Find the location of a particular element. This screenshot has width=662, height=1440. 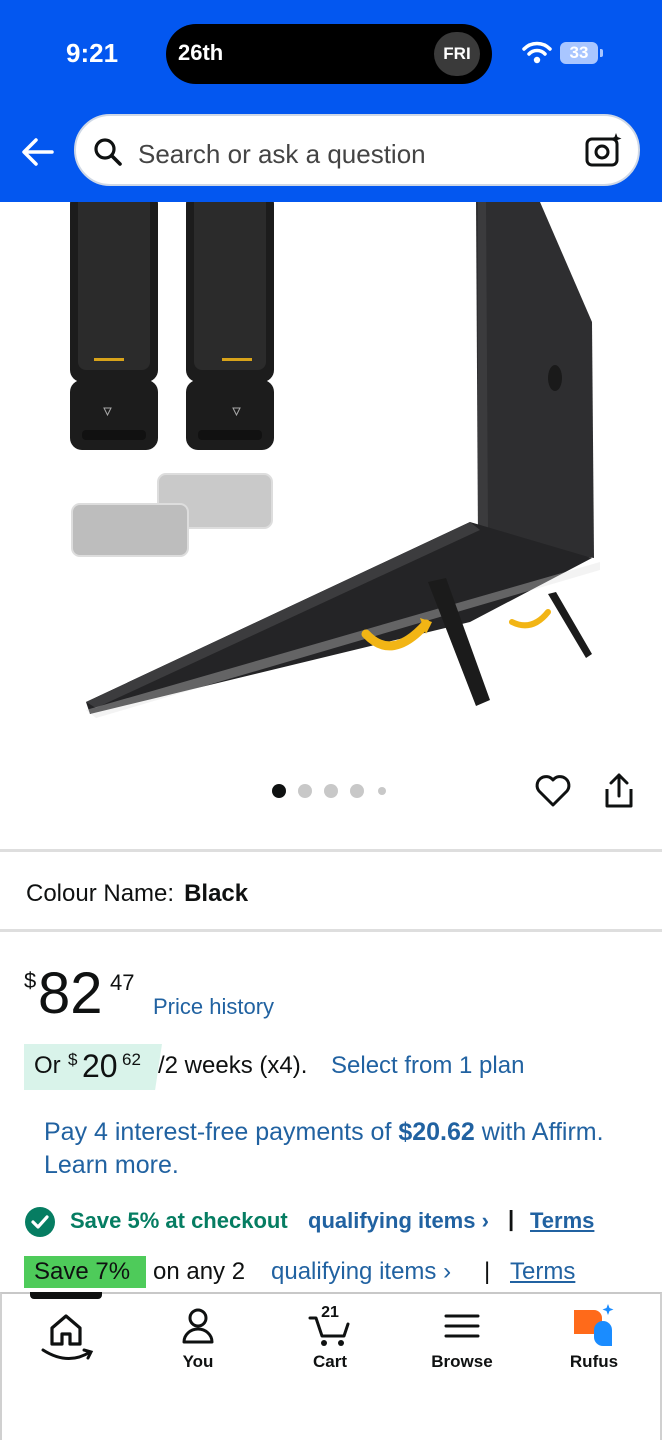

tab-home is located at coordinates (66, 1342).